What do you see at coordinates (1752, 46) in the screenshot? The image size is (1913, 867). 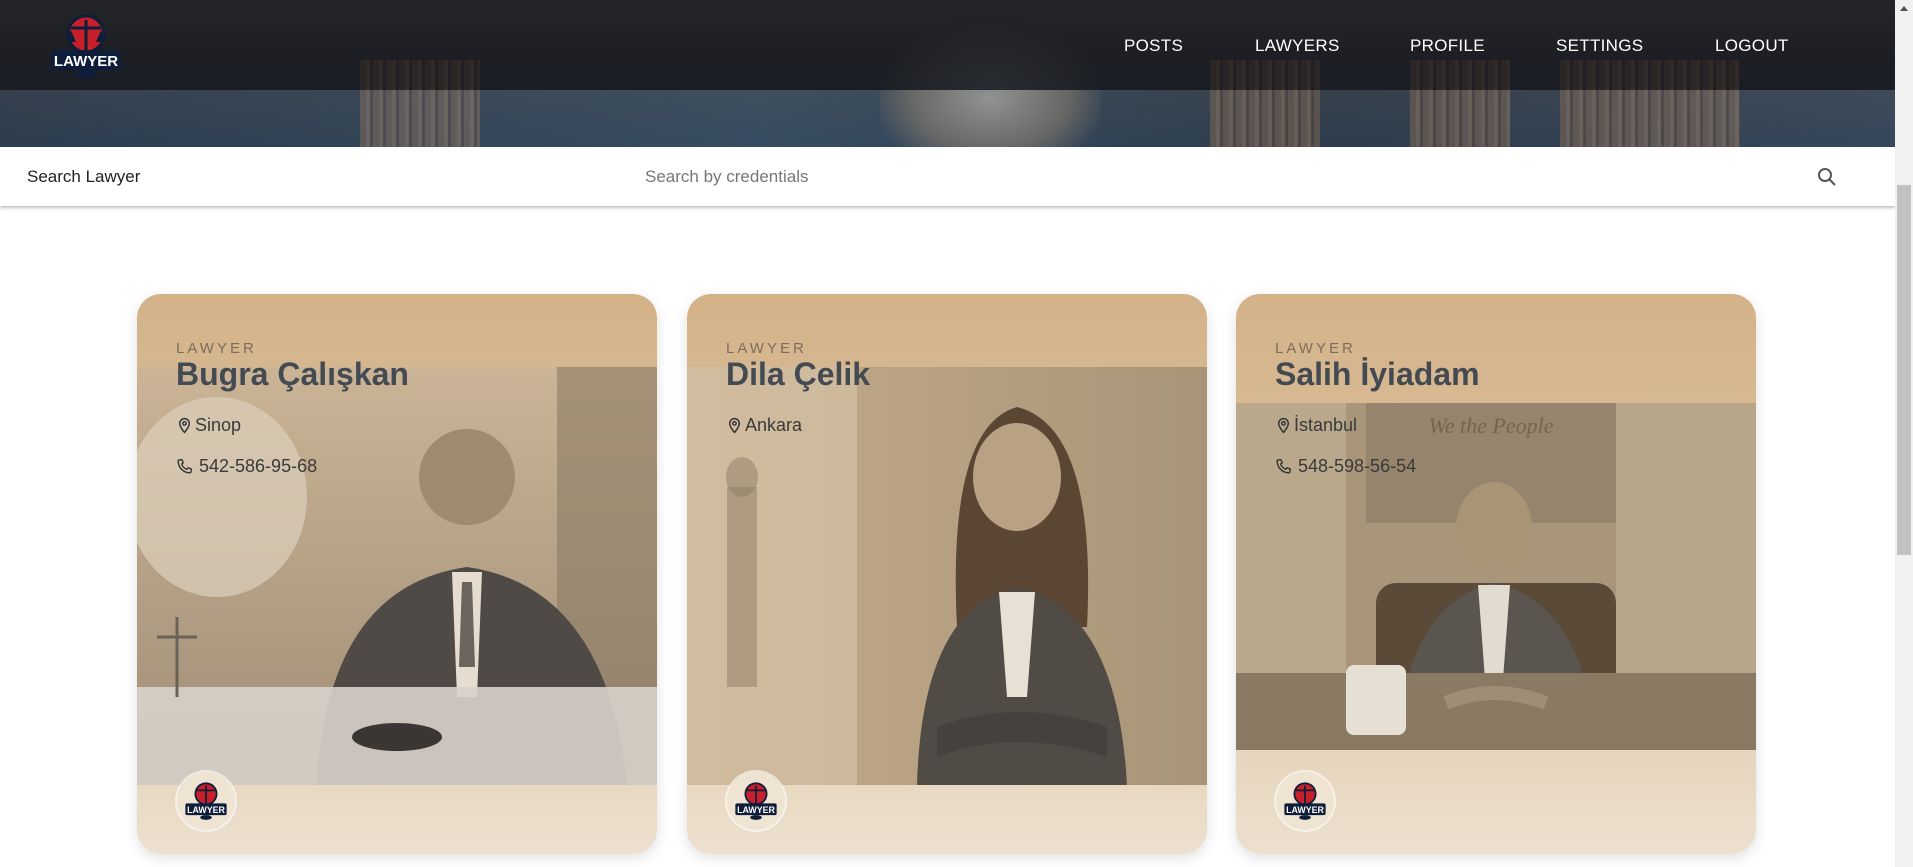 I see `nav-logout: LOGOUT` at bounding box center [1752, 46].